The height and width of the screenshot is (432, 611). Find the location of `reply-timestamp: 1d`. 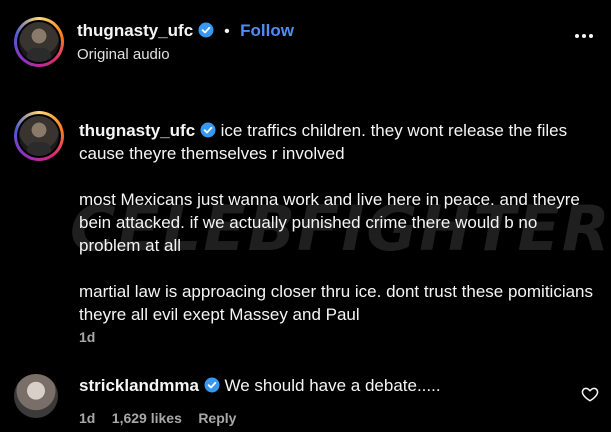

reply-timestamp: 1d is located at coordinates (87, 418).